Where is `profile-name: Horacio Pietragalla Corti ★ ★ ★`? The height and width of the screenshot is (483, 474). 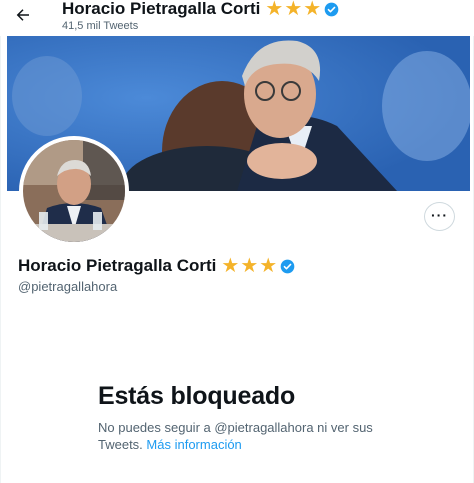 profile-name: Horacio Pietragalla Corti ★ ★ ★ is located at coordinates (156, 266).